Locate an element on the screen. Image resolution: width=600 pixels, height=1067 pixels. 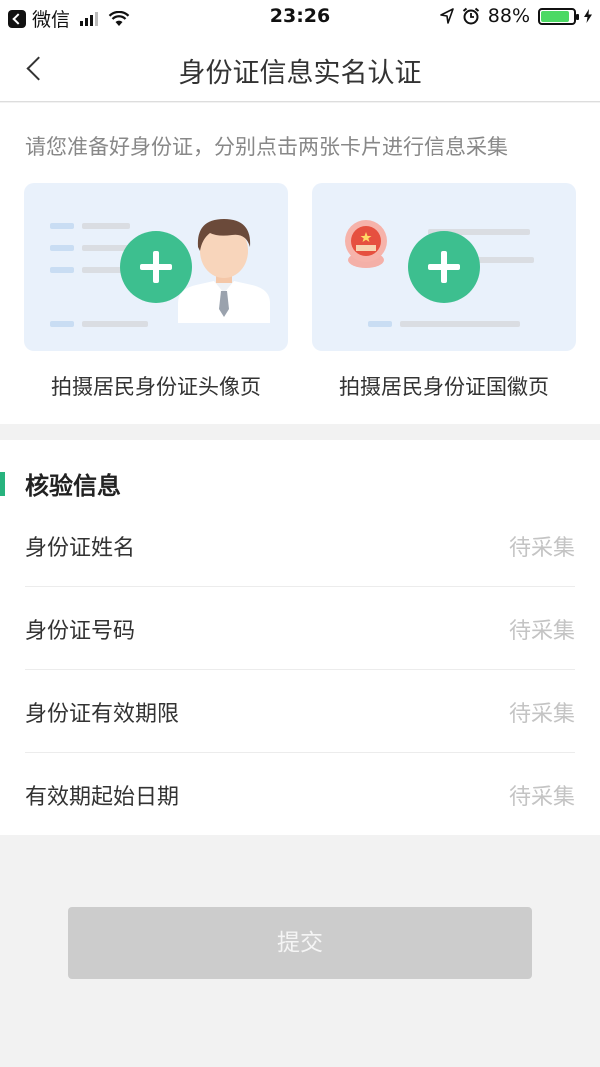
back-card-label: 拍摄居民身份证国徽页 is located at coordinates (444, 386).